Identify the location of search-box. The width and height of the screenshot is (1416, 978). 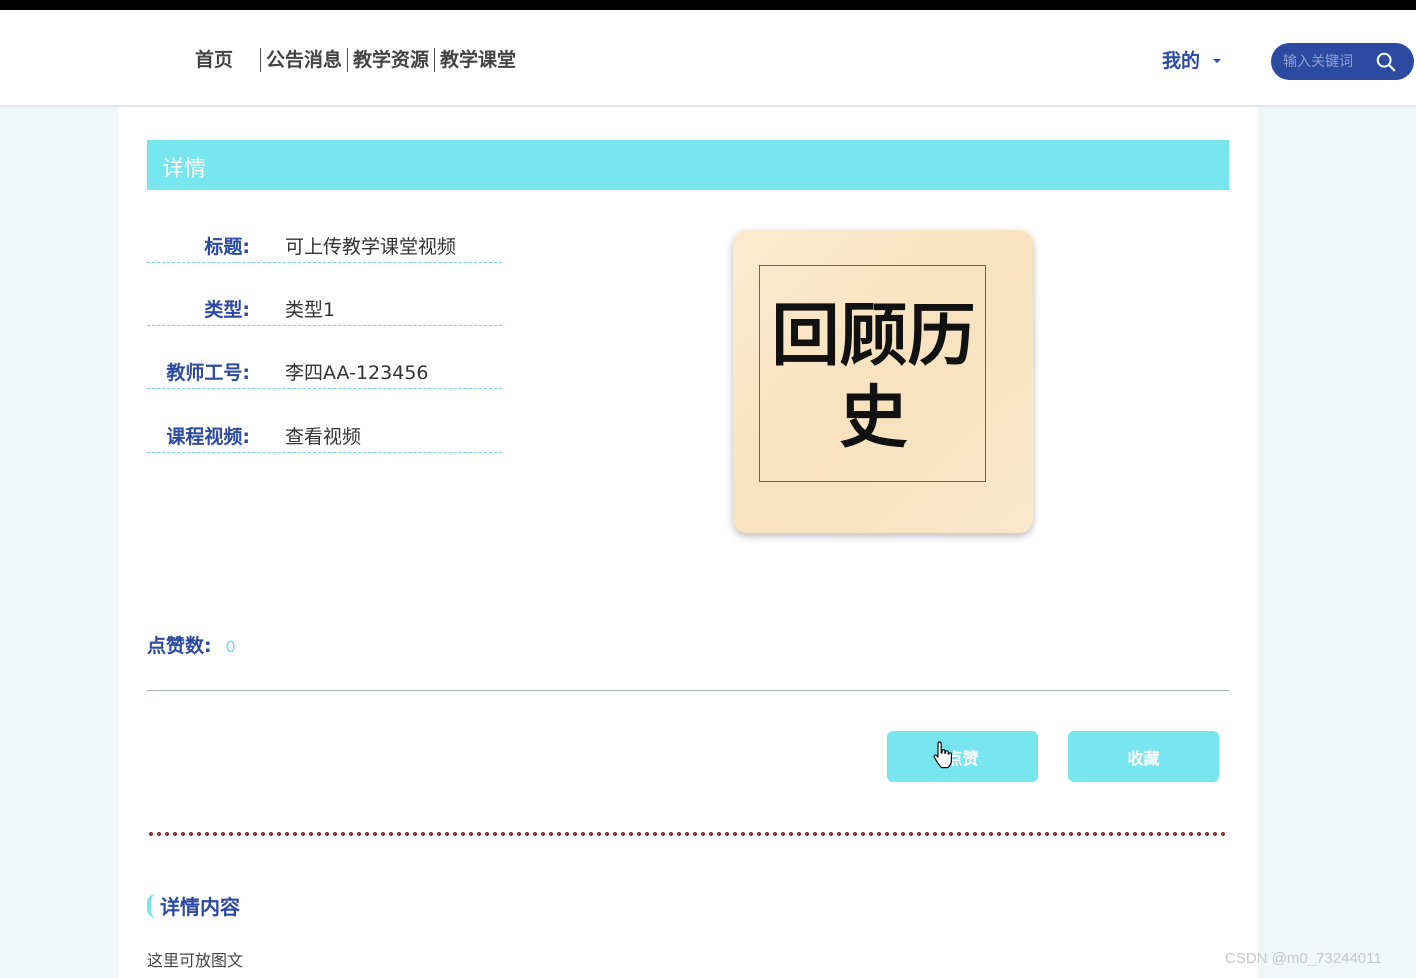
(1342, 61).